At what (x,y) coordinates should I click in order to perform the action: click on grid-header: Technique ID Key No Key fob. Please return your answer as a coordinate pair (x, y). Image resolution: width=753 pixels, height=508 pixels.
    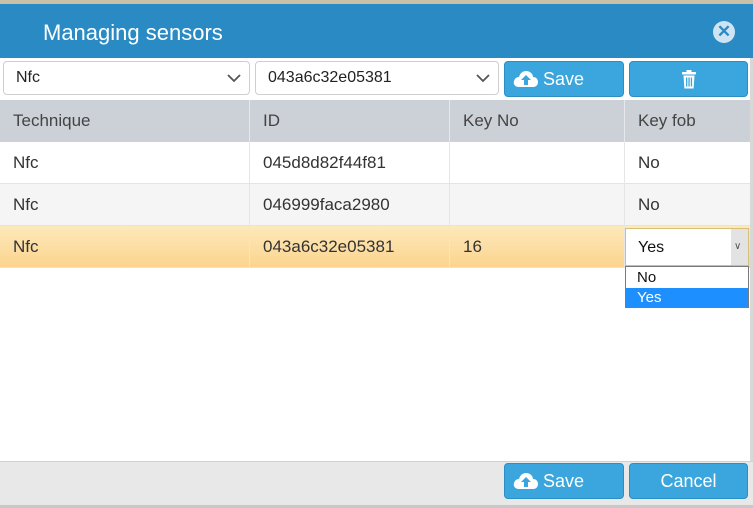
    Looking at the image, I should click on (376, 121).